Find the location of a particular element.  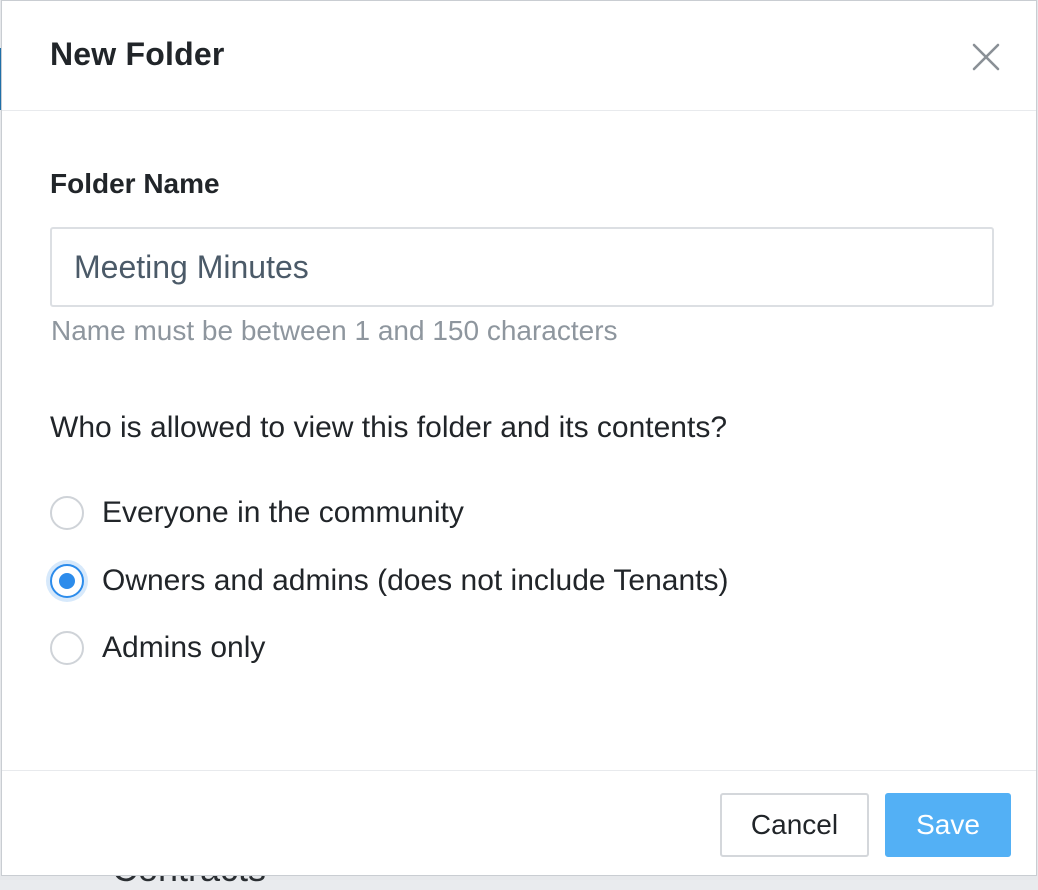

folder-name-label: Folder Name is located at coordinates (135, 183).